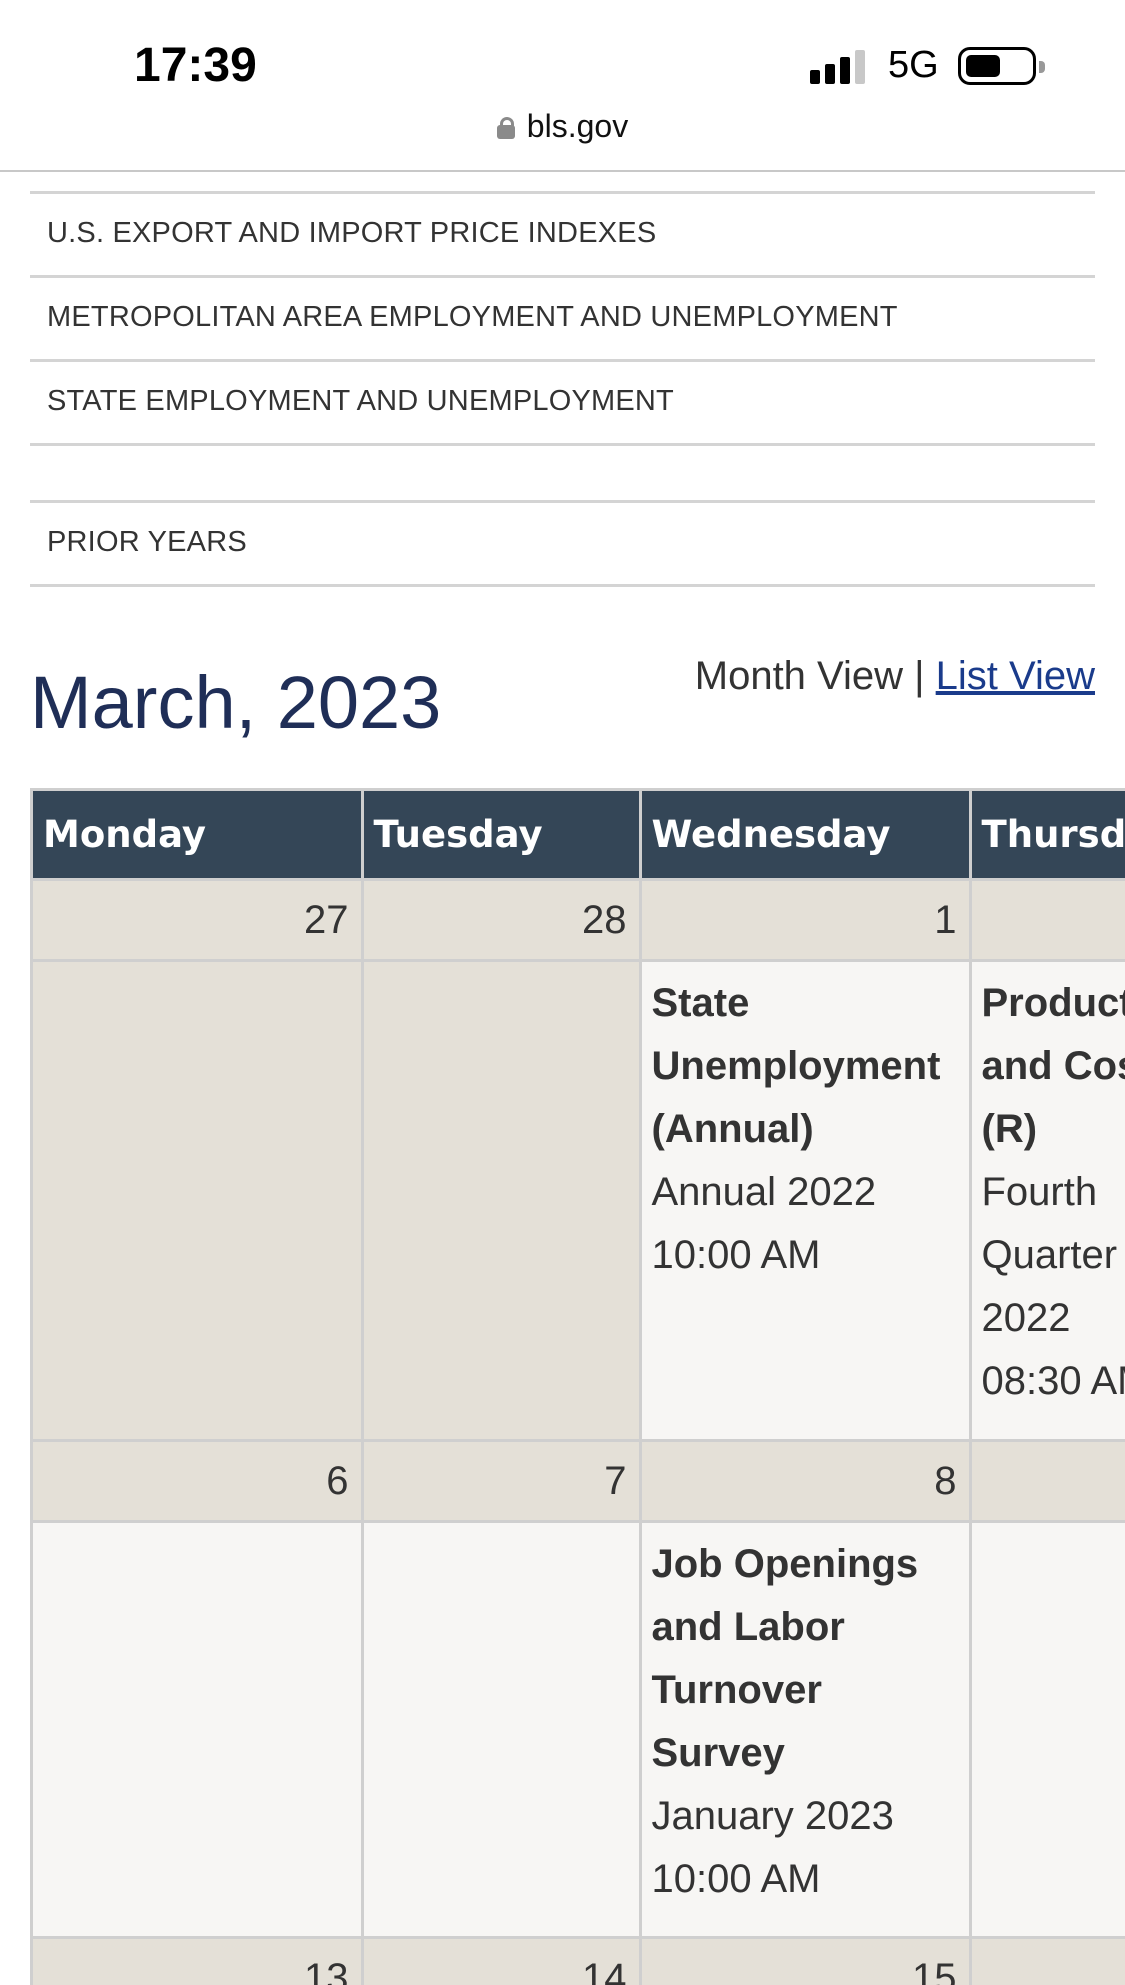 This screenshot has width=1125, height=1985. What do you see at coordinates (913, 65) in the screenshot?
I see `network-type: 5G` at bounding box center [913, 65].